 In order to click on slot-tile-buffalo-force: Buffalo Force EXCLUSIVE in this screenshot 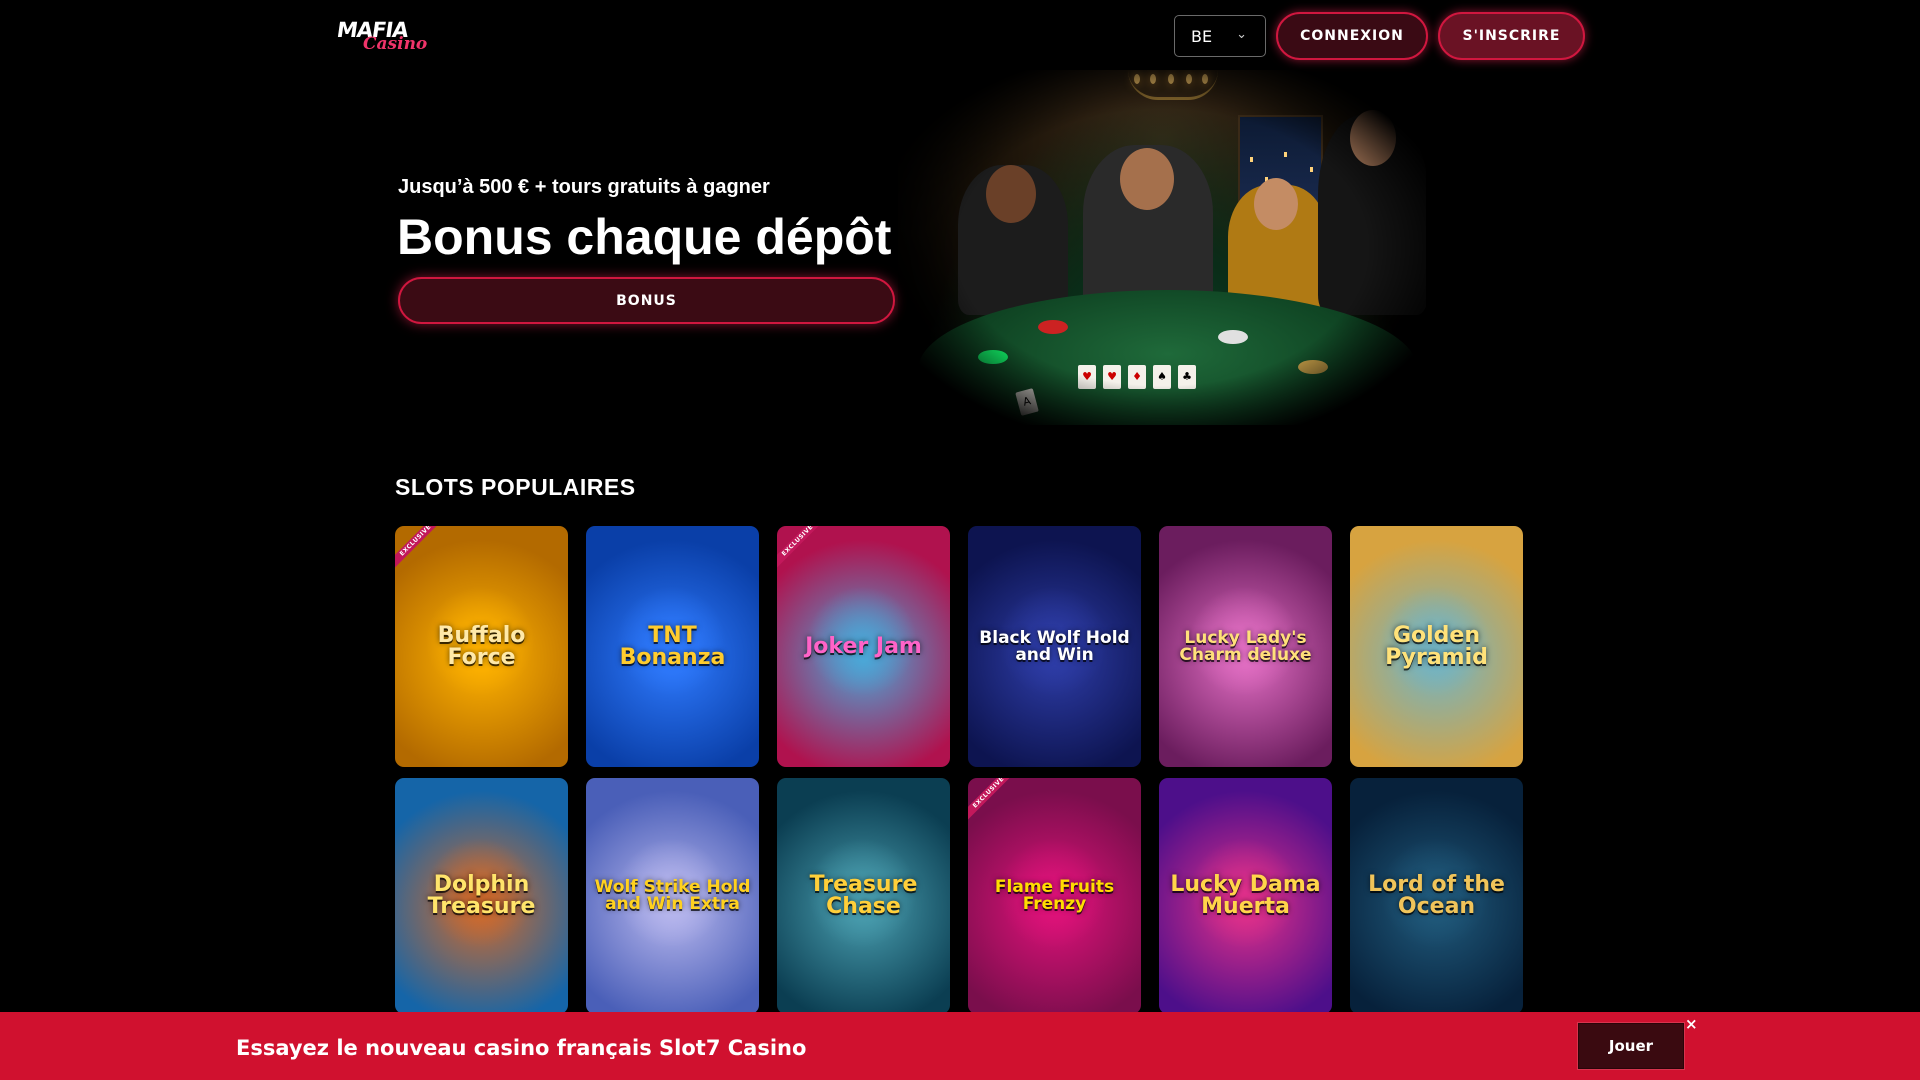, I will do `click(481, 646)`.